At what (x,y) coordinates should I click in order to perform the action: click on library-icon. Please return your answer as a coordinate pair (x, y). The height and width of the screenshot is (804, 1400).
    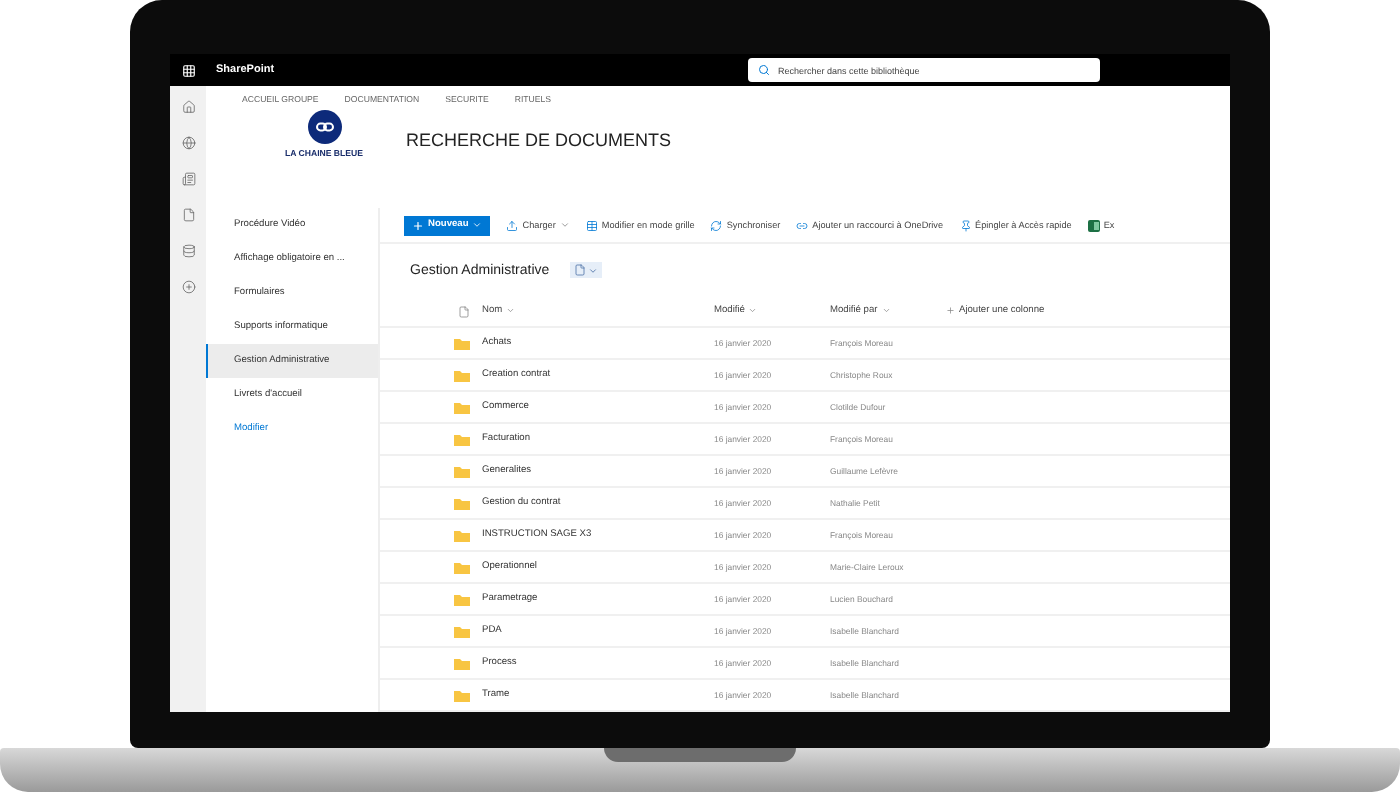
    Looking at the image, I should click on (579, 270).